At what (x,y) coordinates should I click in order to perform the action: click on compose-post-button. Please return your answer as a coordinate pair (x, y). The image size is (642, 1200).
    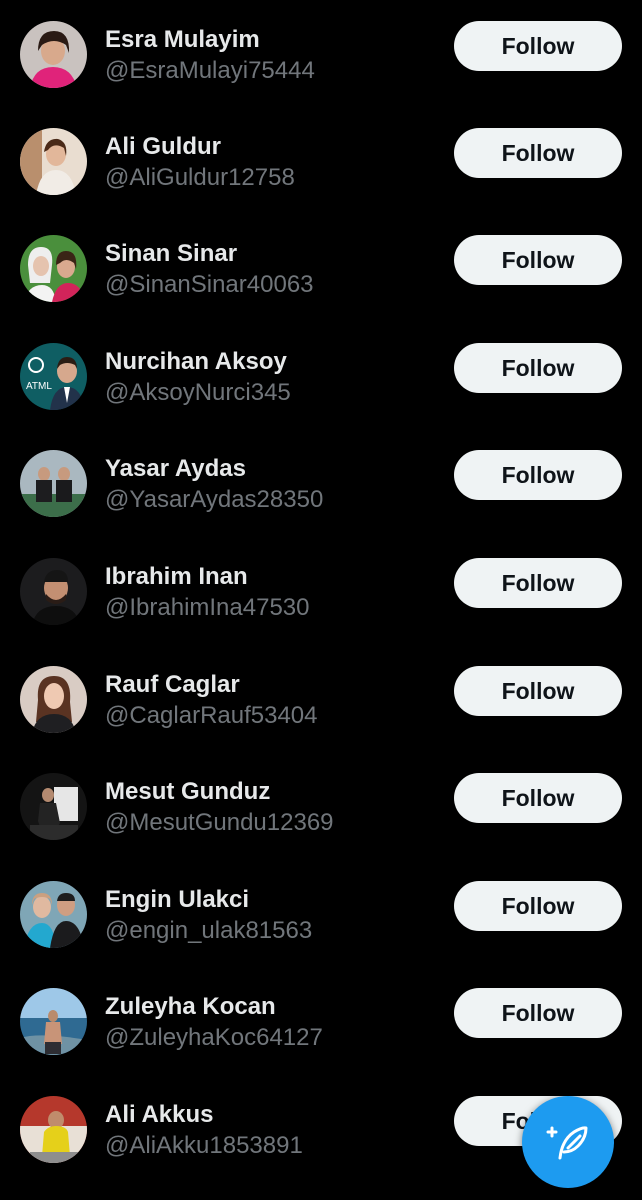
    Looking at the image, I should click on (568, 1142).